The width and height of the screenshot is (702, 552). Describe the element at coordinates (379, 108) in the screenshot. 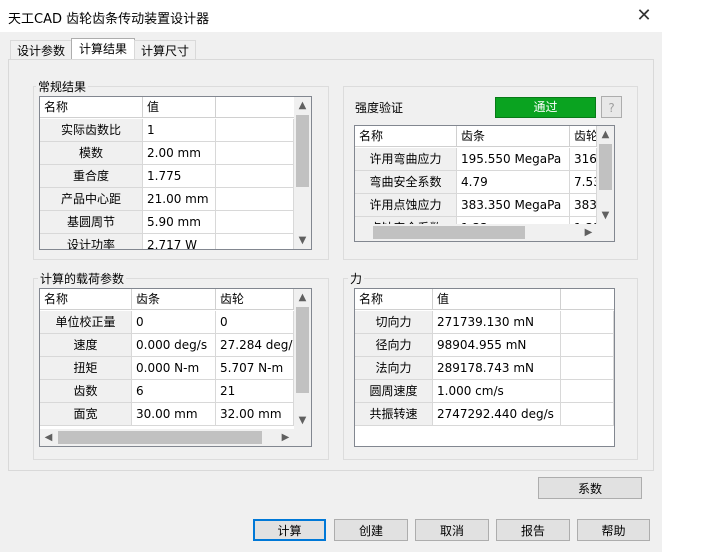

I see `strength-label: 强度验证` at that location.